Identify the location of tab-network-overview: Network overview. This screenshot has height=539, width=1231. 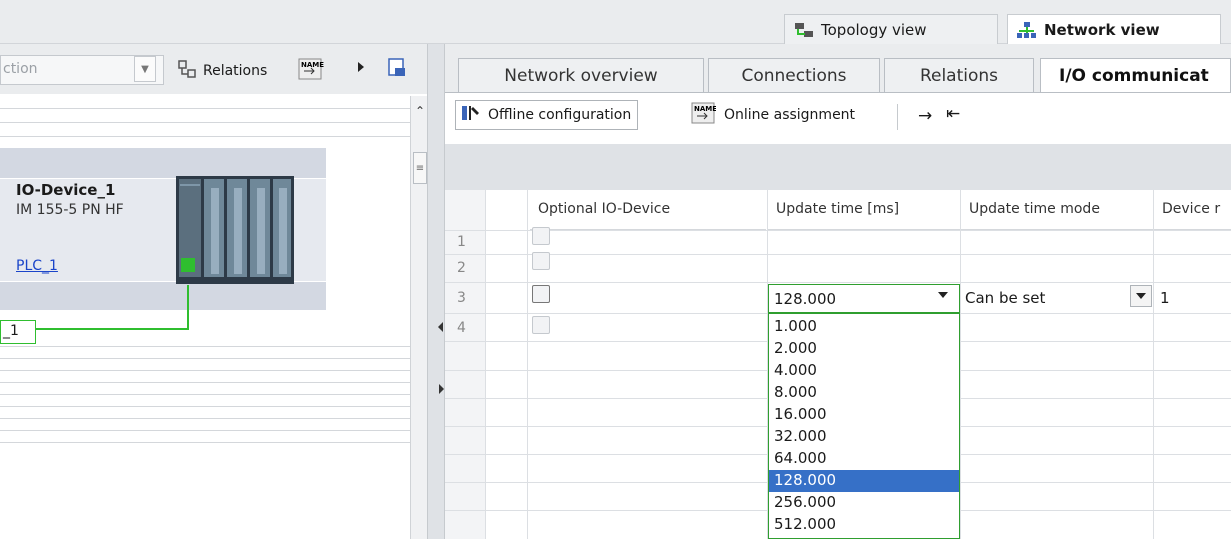
(581, 75).